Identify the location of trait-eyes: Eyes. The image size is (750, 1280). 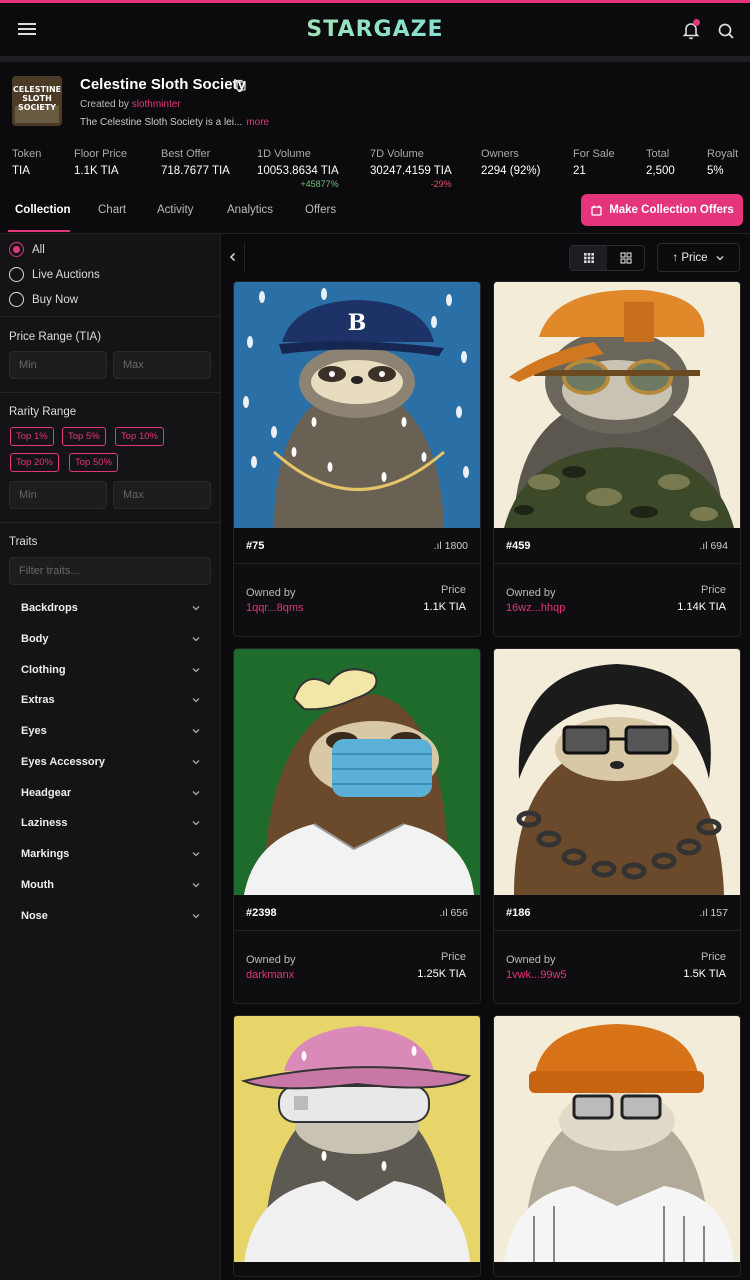
(111, 731).